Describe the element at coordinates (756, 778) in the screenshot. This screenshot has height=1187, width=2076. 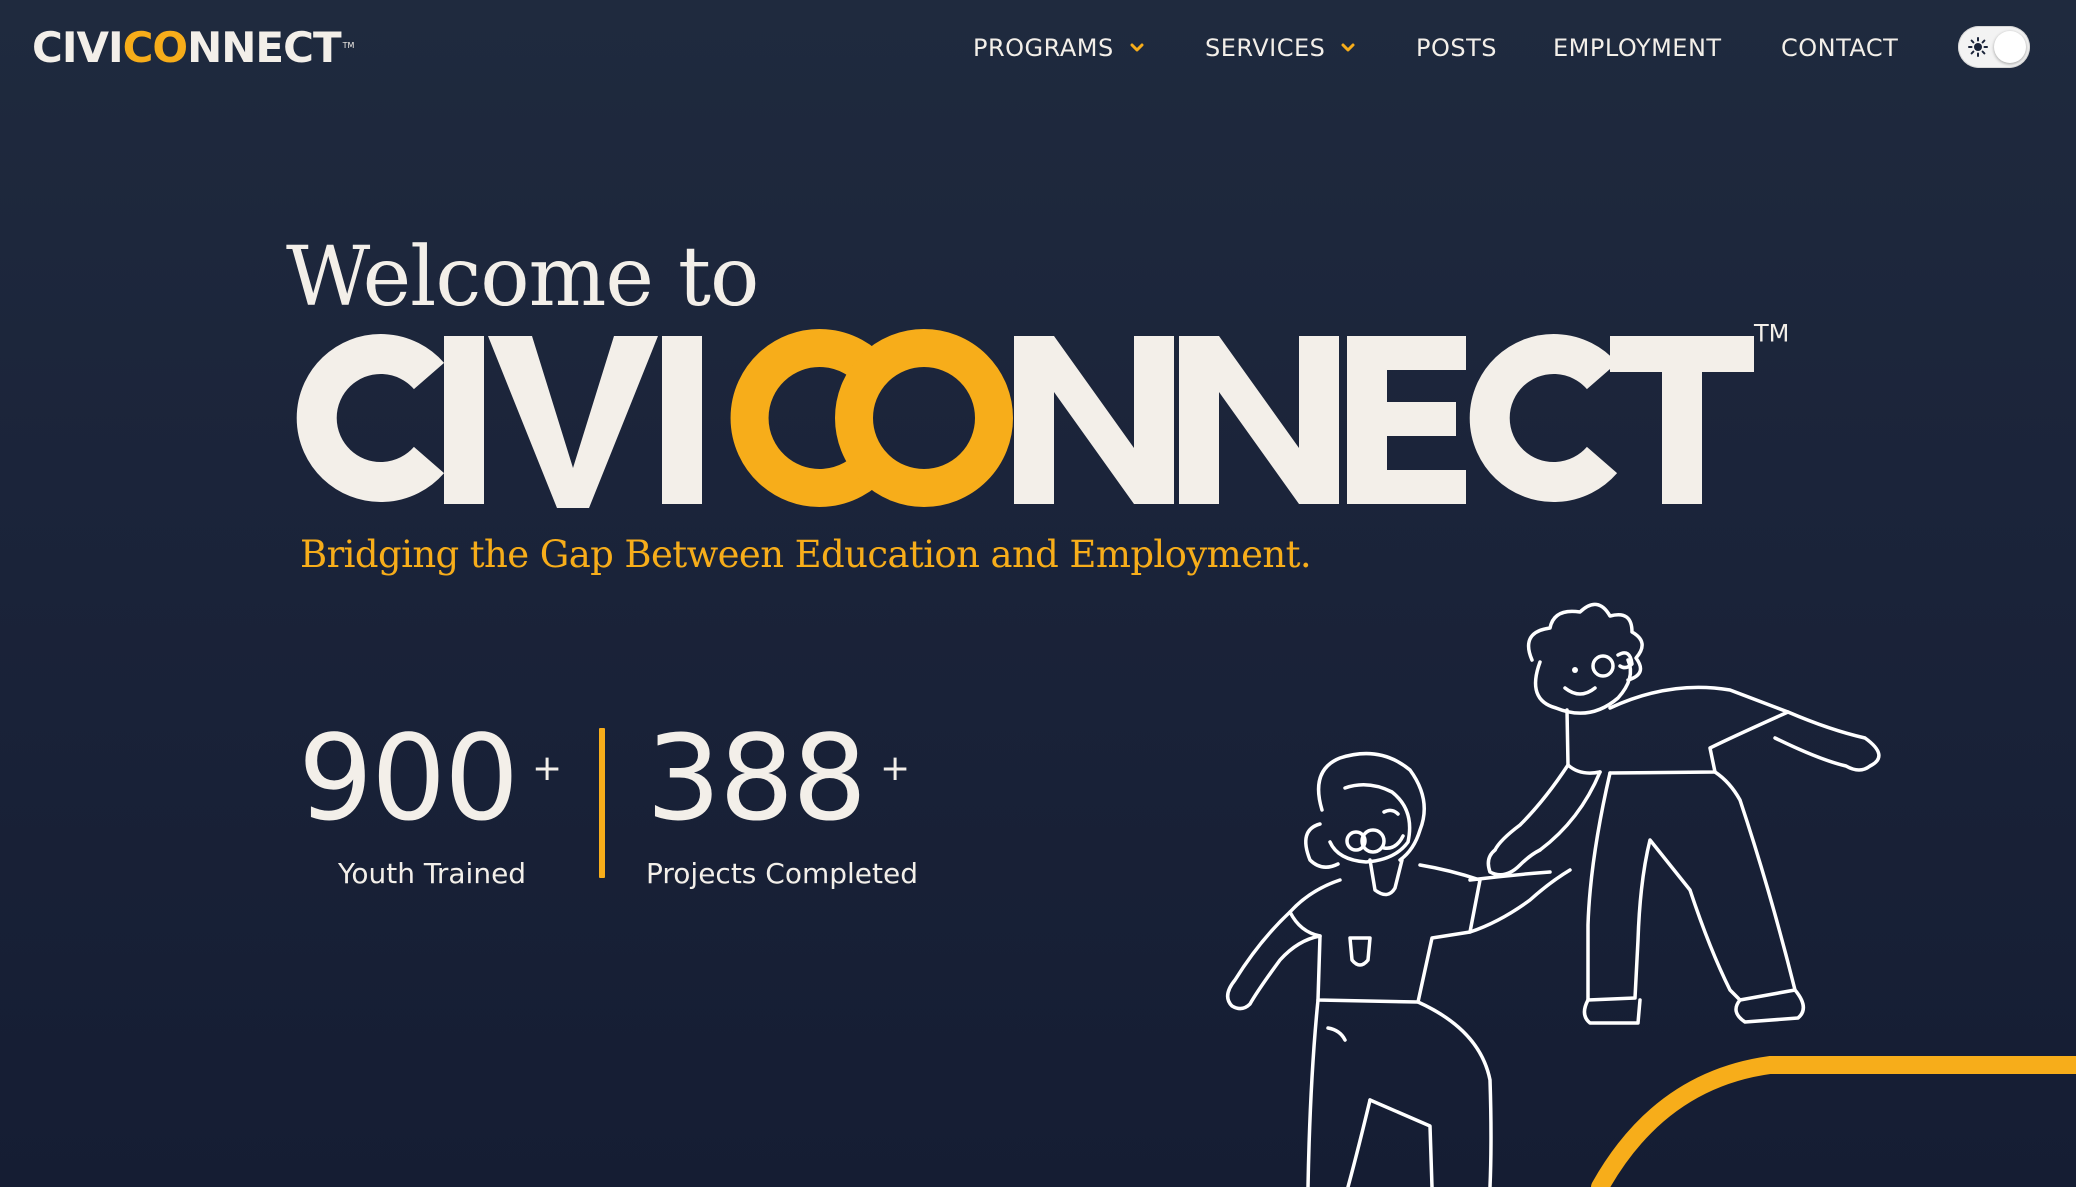
I see `stat-value: 388` at that location.